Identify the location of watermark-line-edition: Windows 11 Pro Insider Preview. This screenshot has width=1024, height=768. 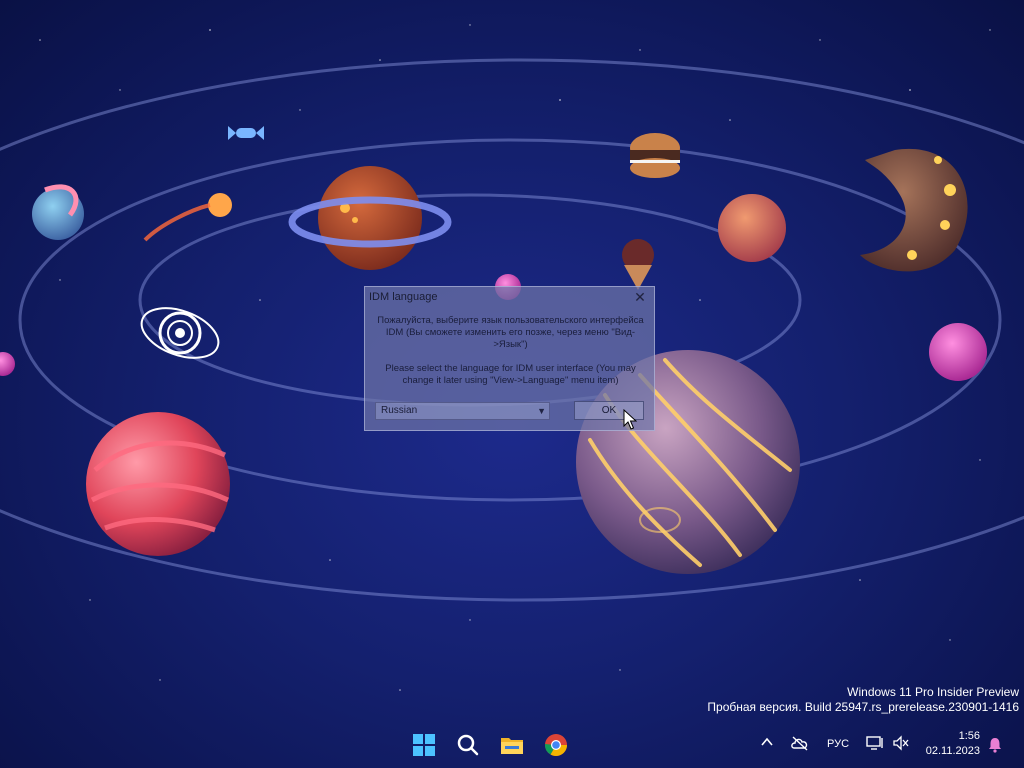
(933, 692).